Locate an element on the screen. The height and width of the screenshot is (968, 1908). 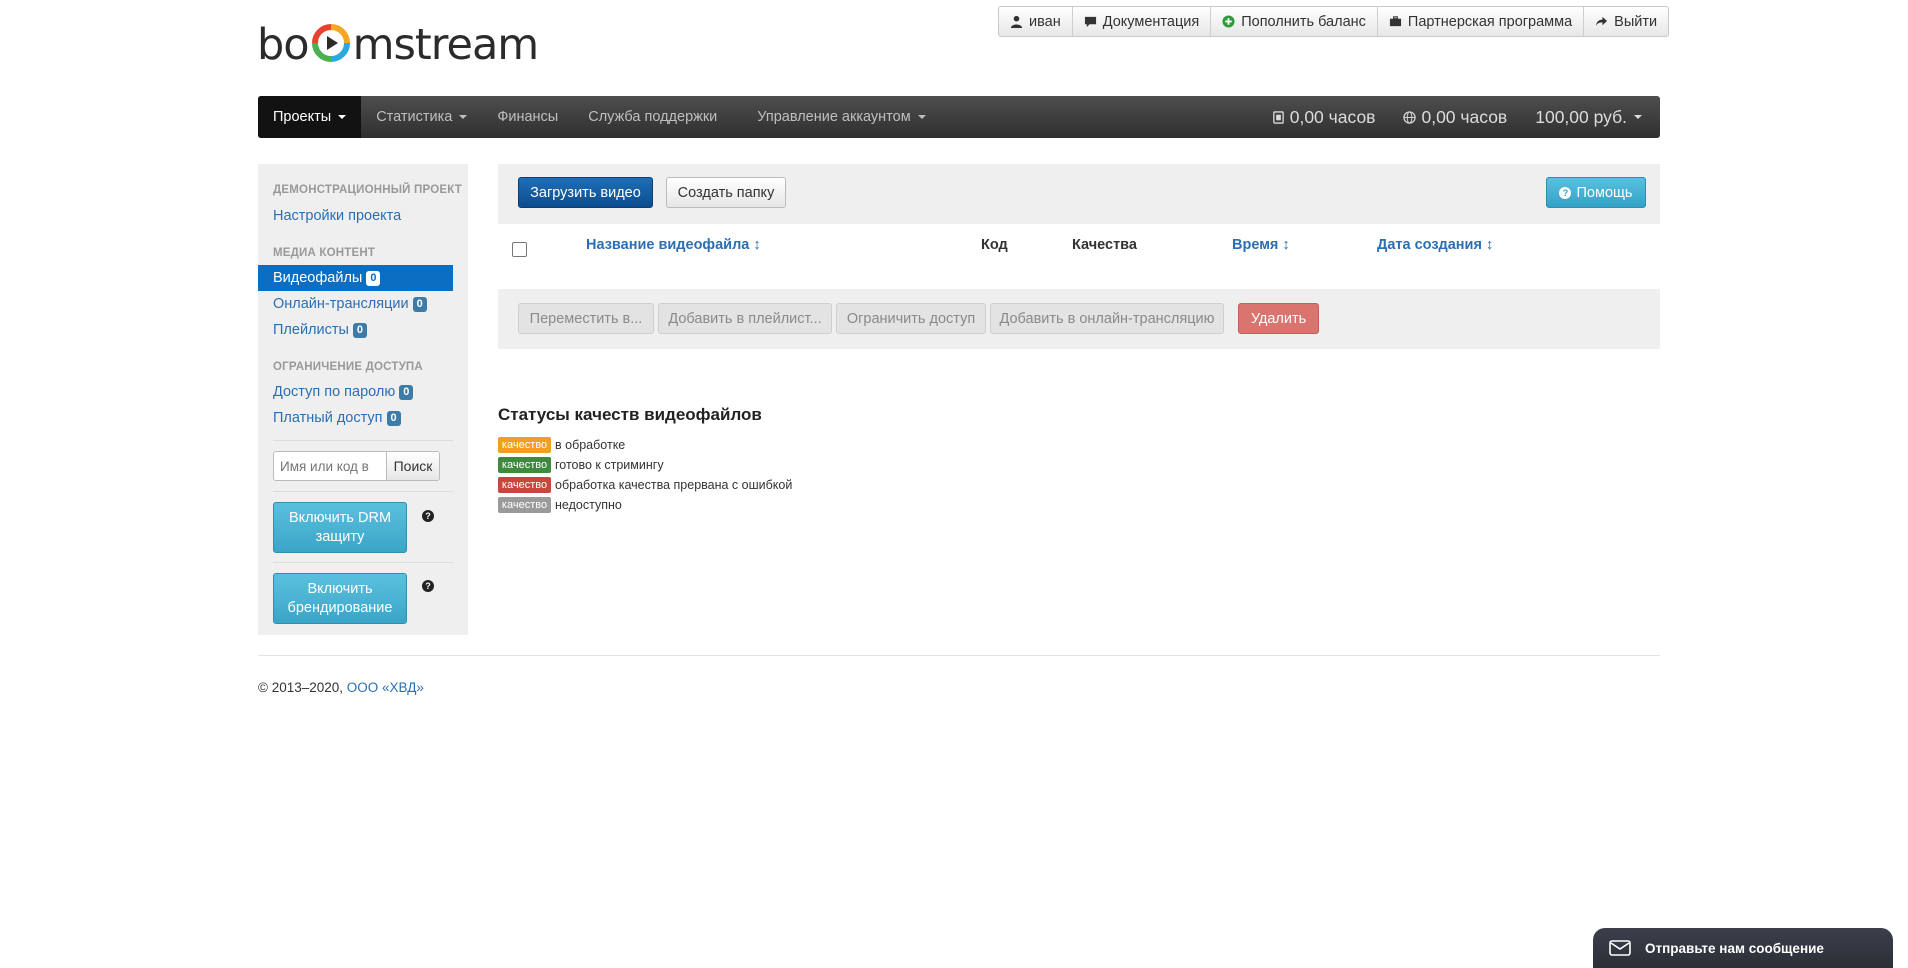
upload-video-button: Загрузить видео is located at coordinates (585, 192).